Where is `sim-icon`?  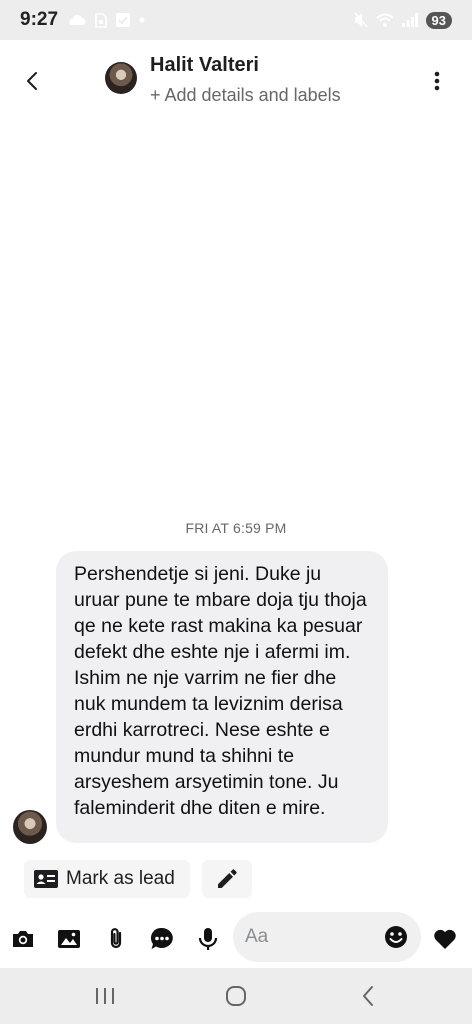 sim-icon is located at coordinates (101, 20).